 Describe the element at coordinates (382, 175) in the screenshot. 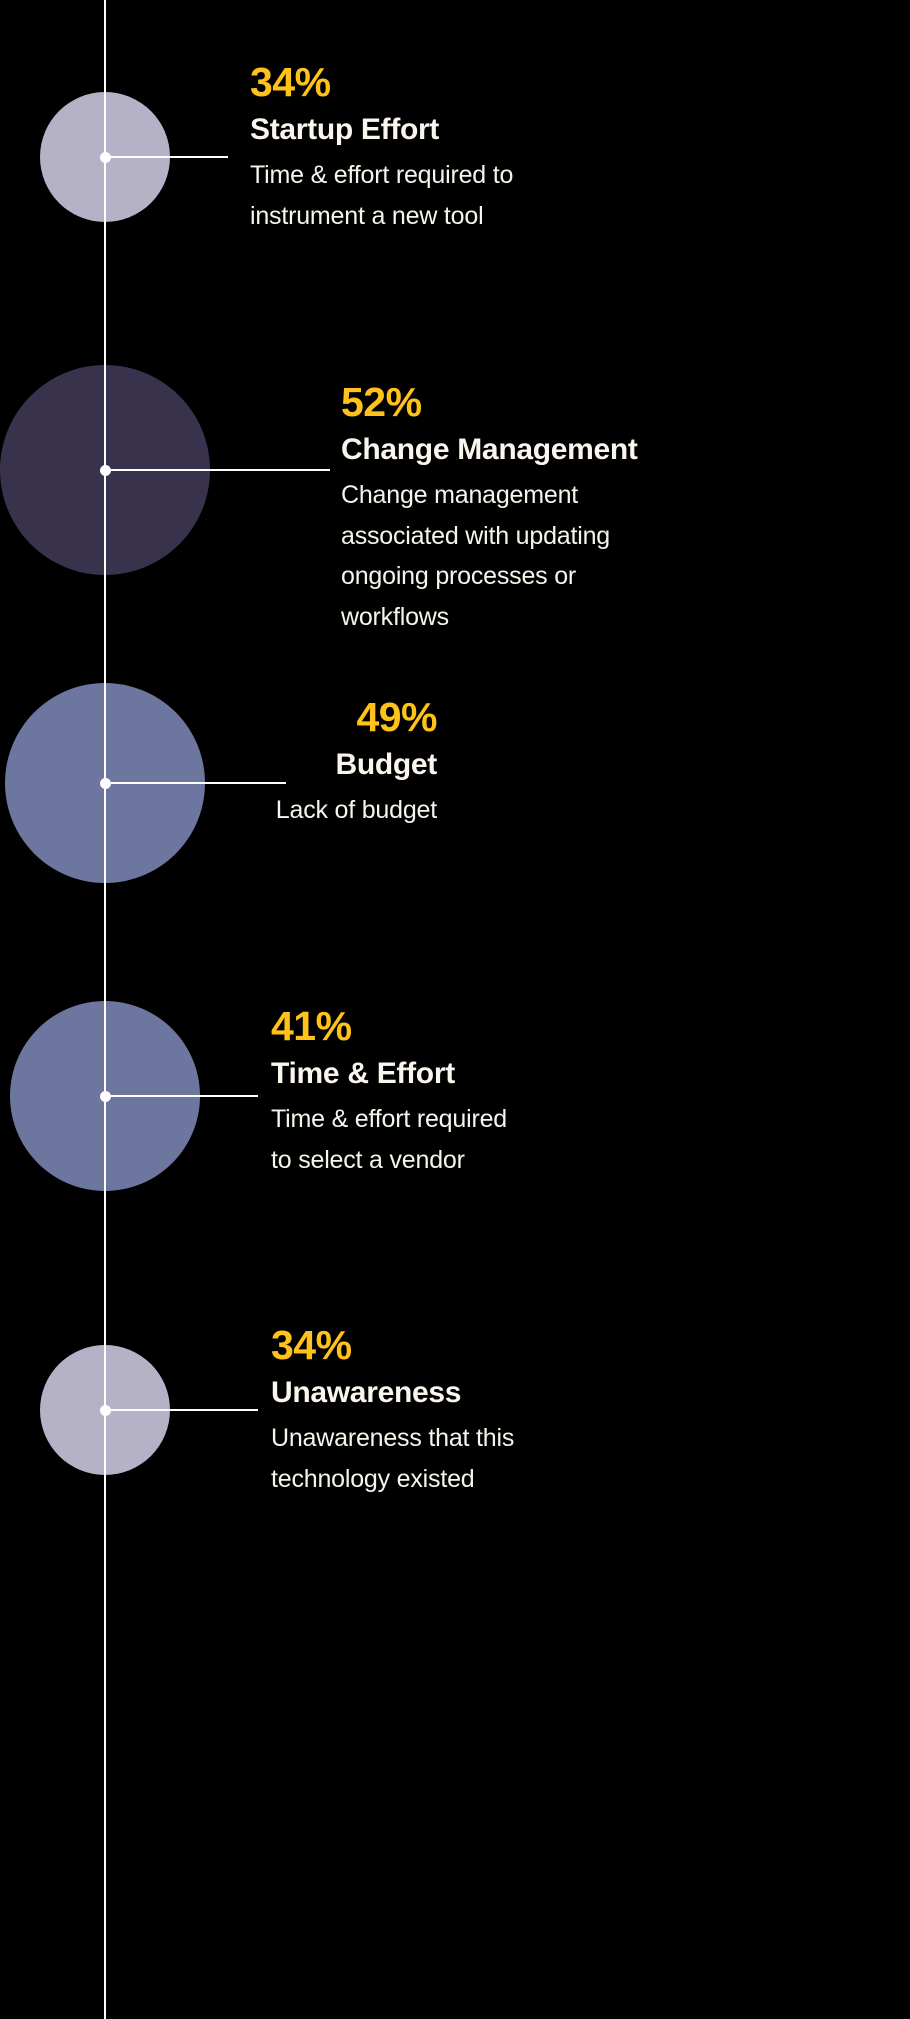

I see `stat-description-line: Time & effort required to` at that location.